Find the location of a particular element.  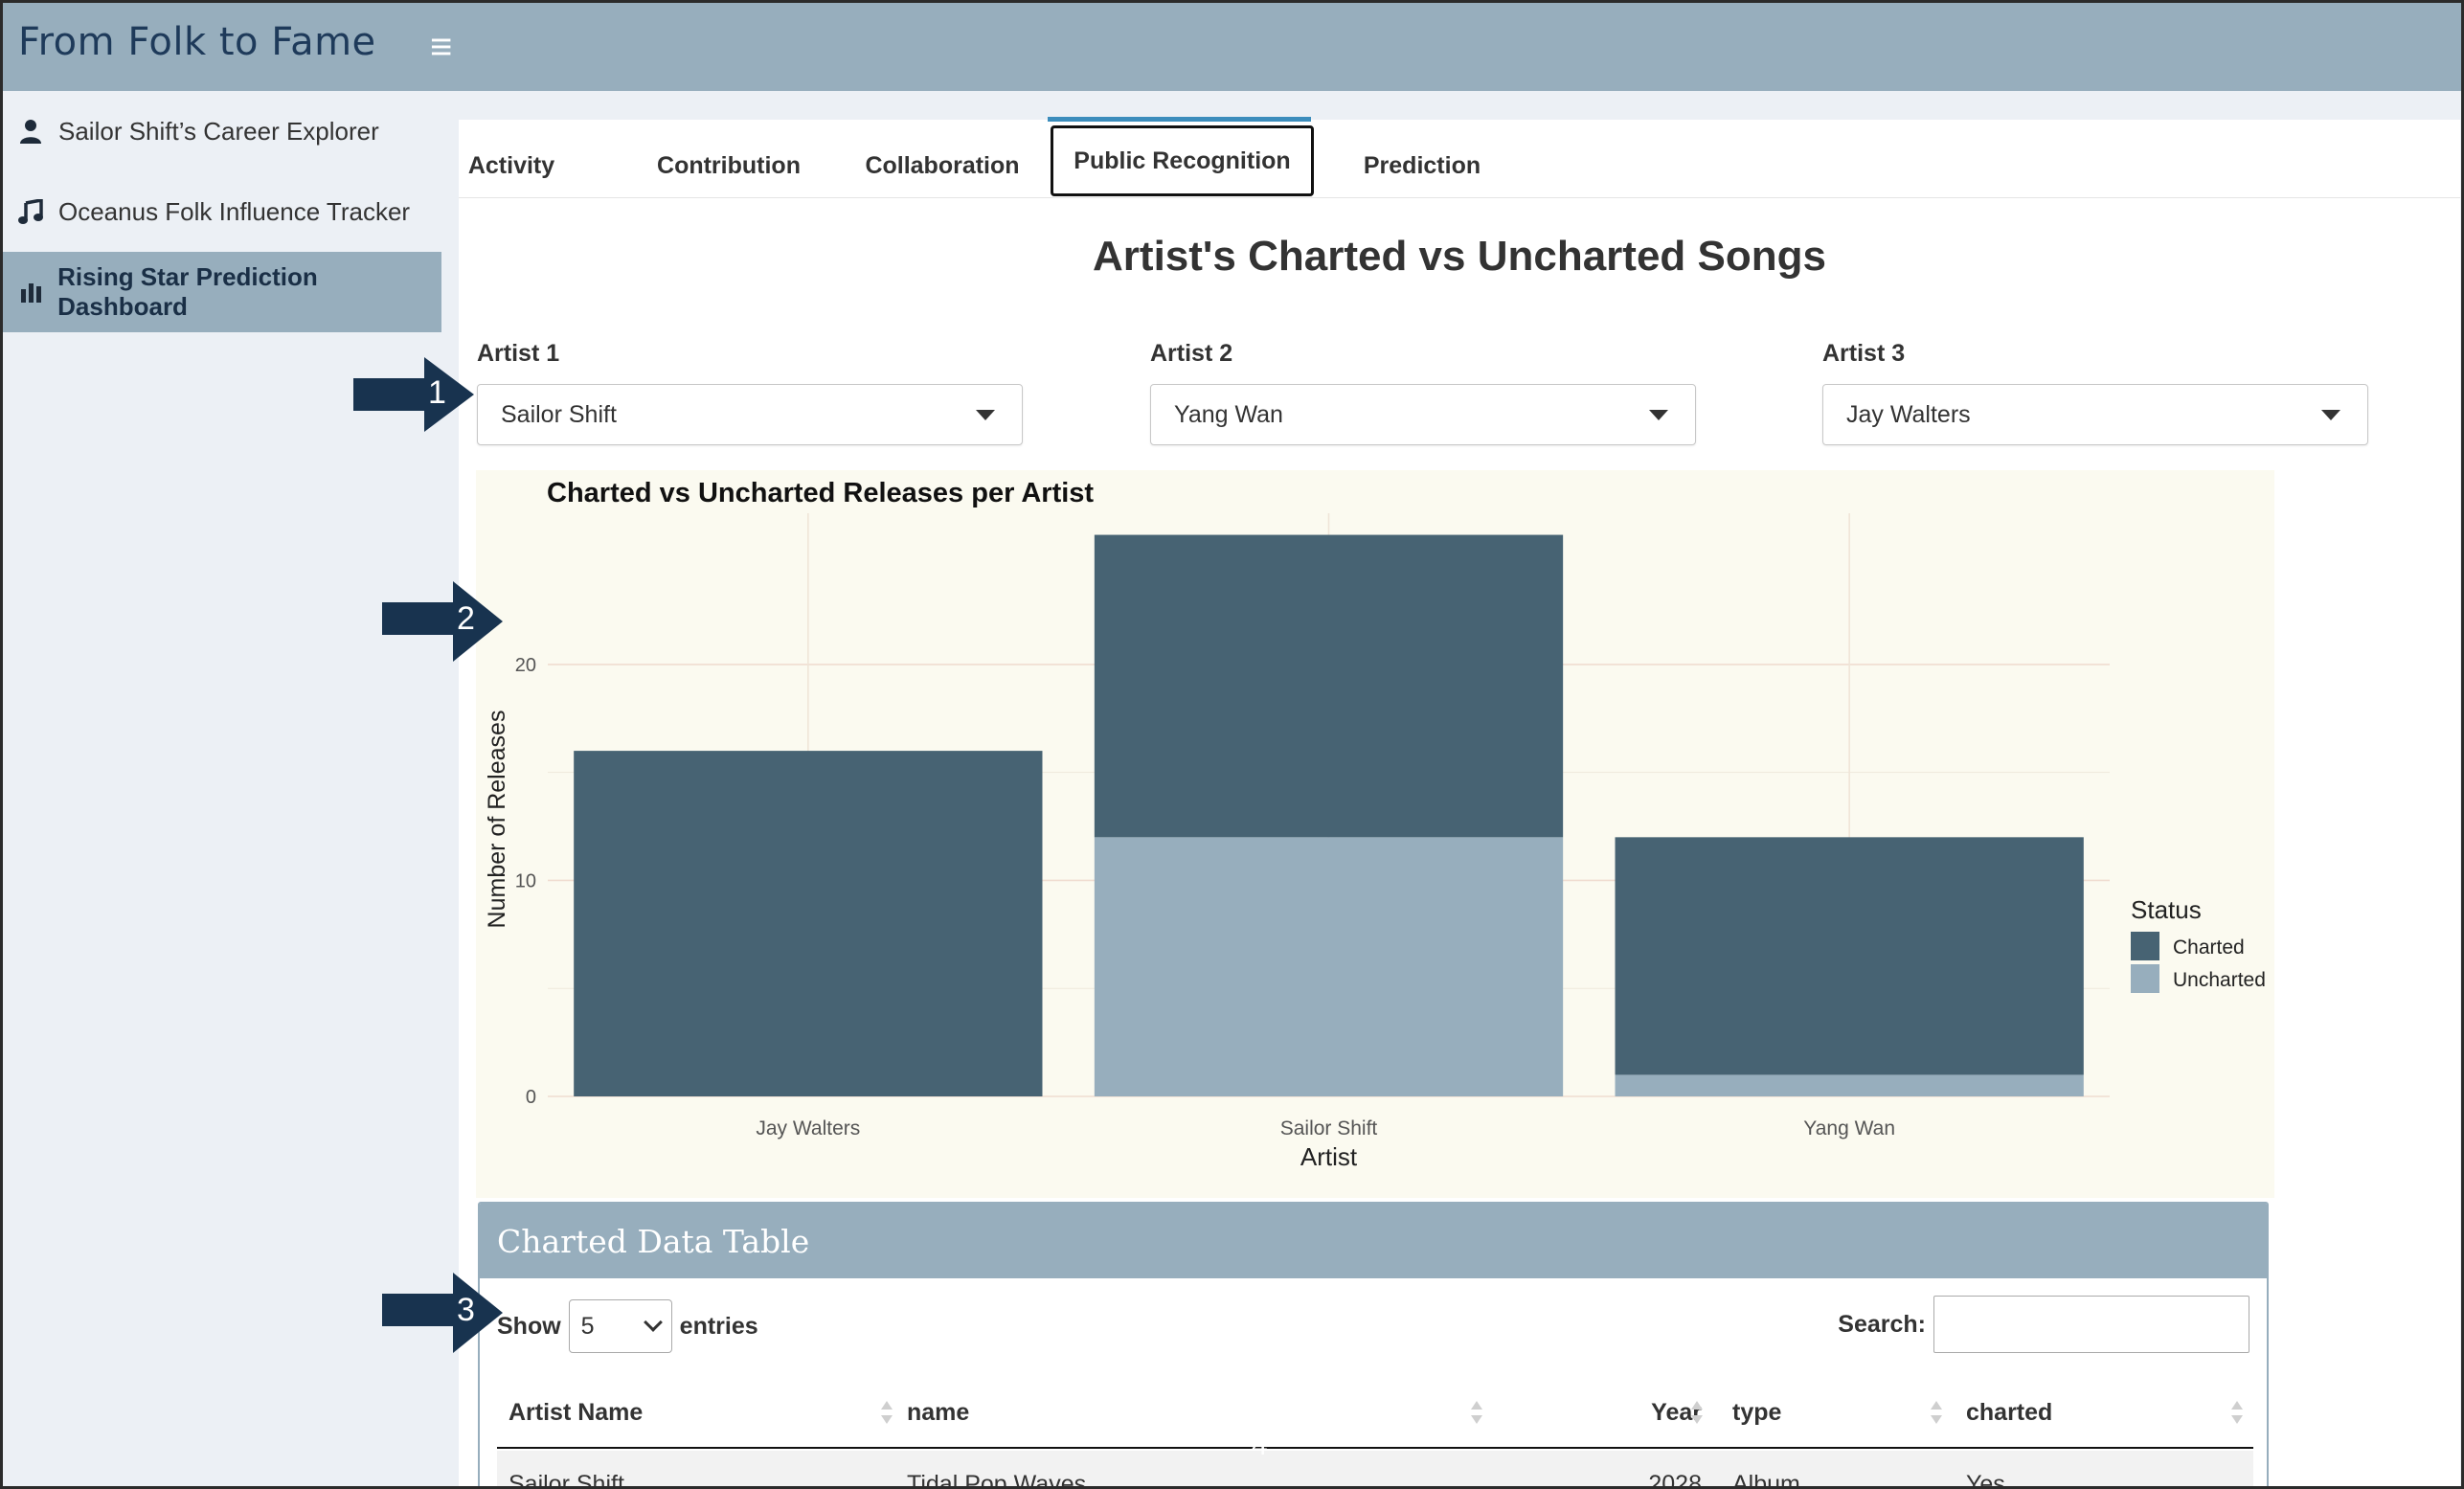

table-search: Search: is located at coordinates (2043, 1325).